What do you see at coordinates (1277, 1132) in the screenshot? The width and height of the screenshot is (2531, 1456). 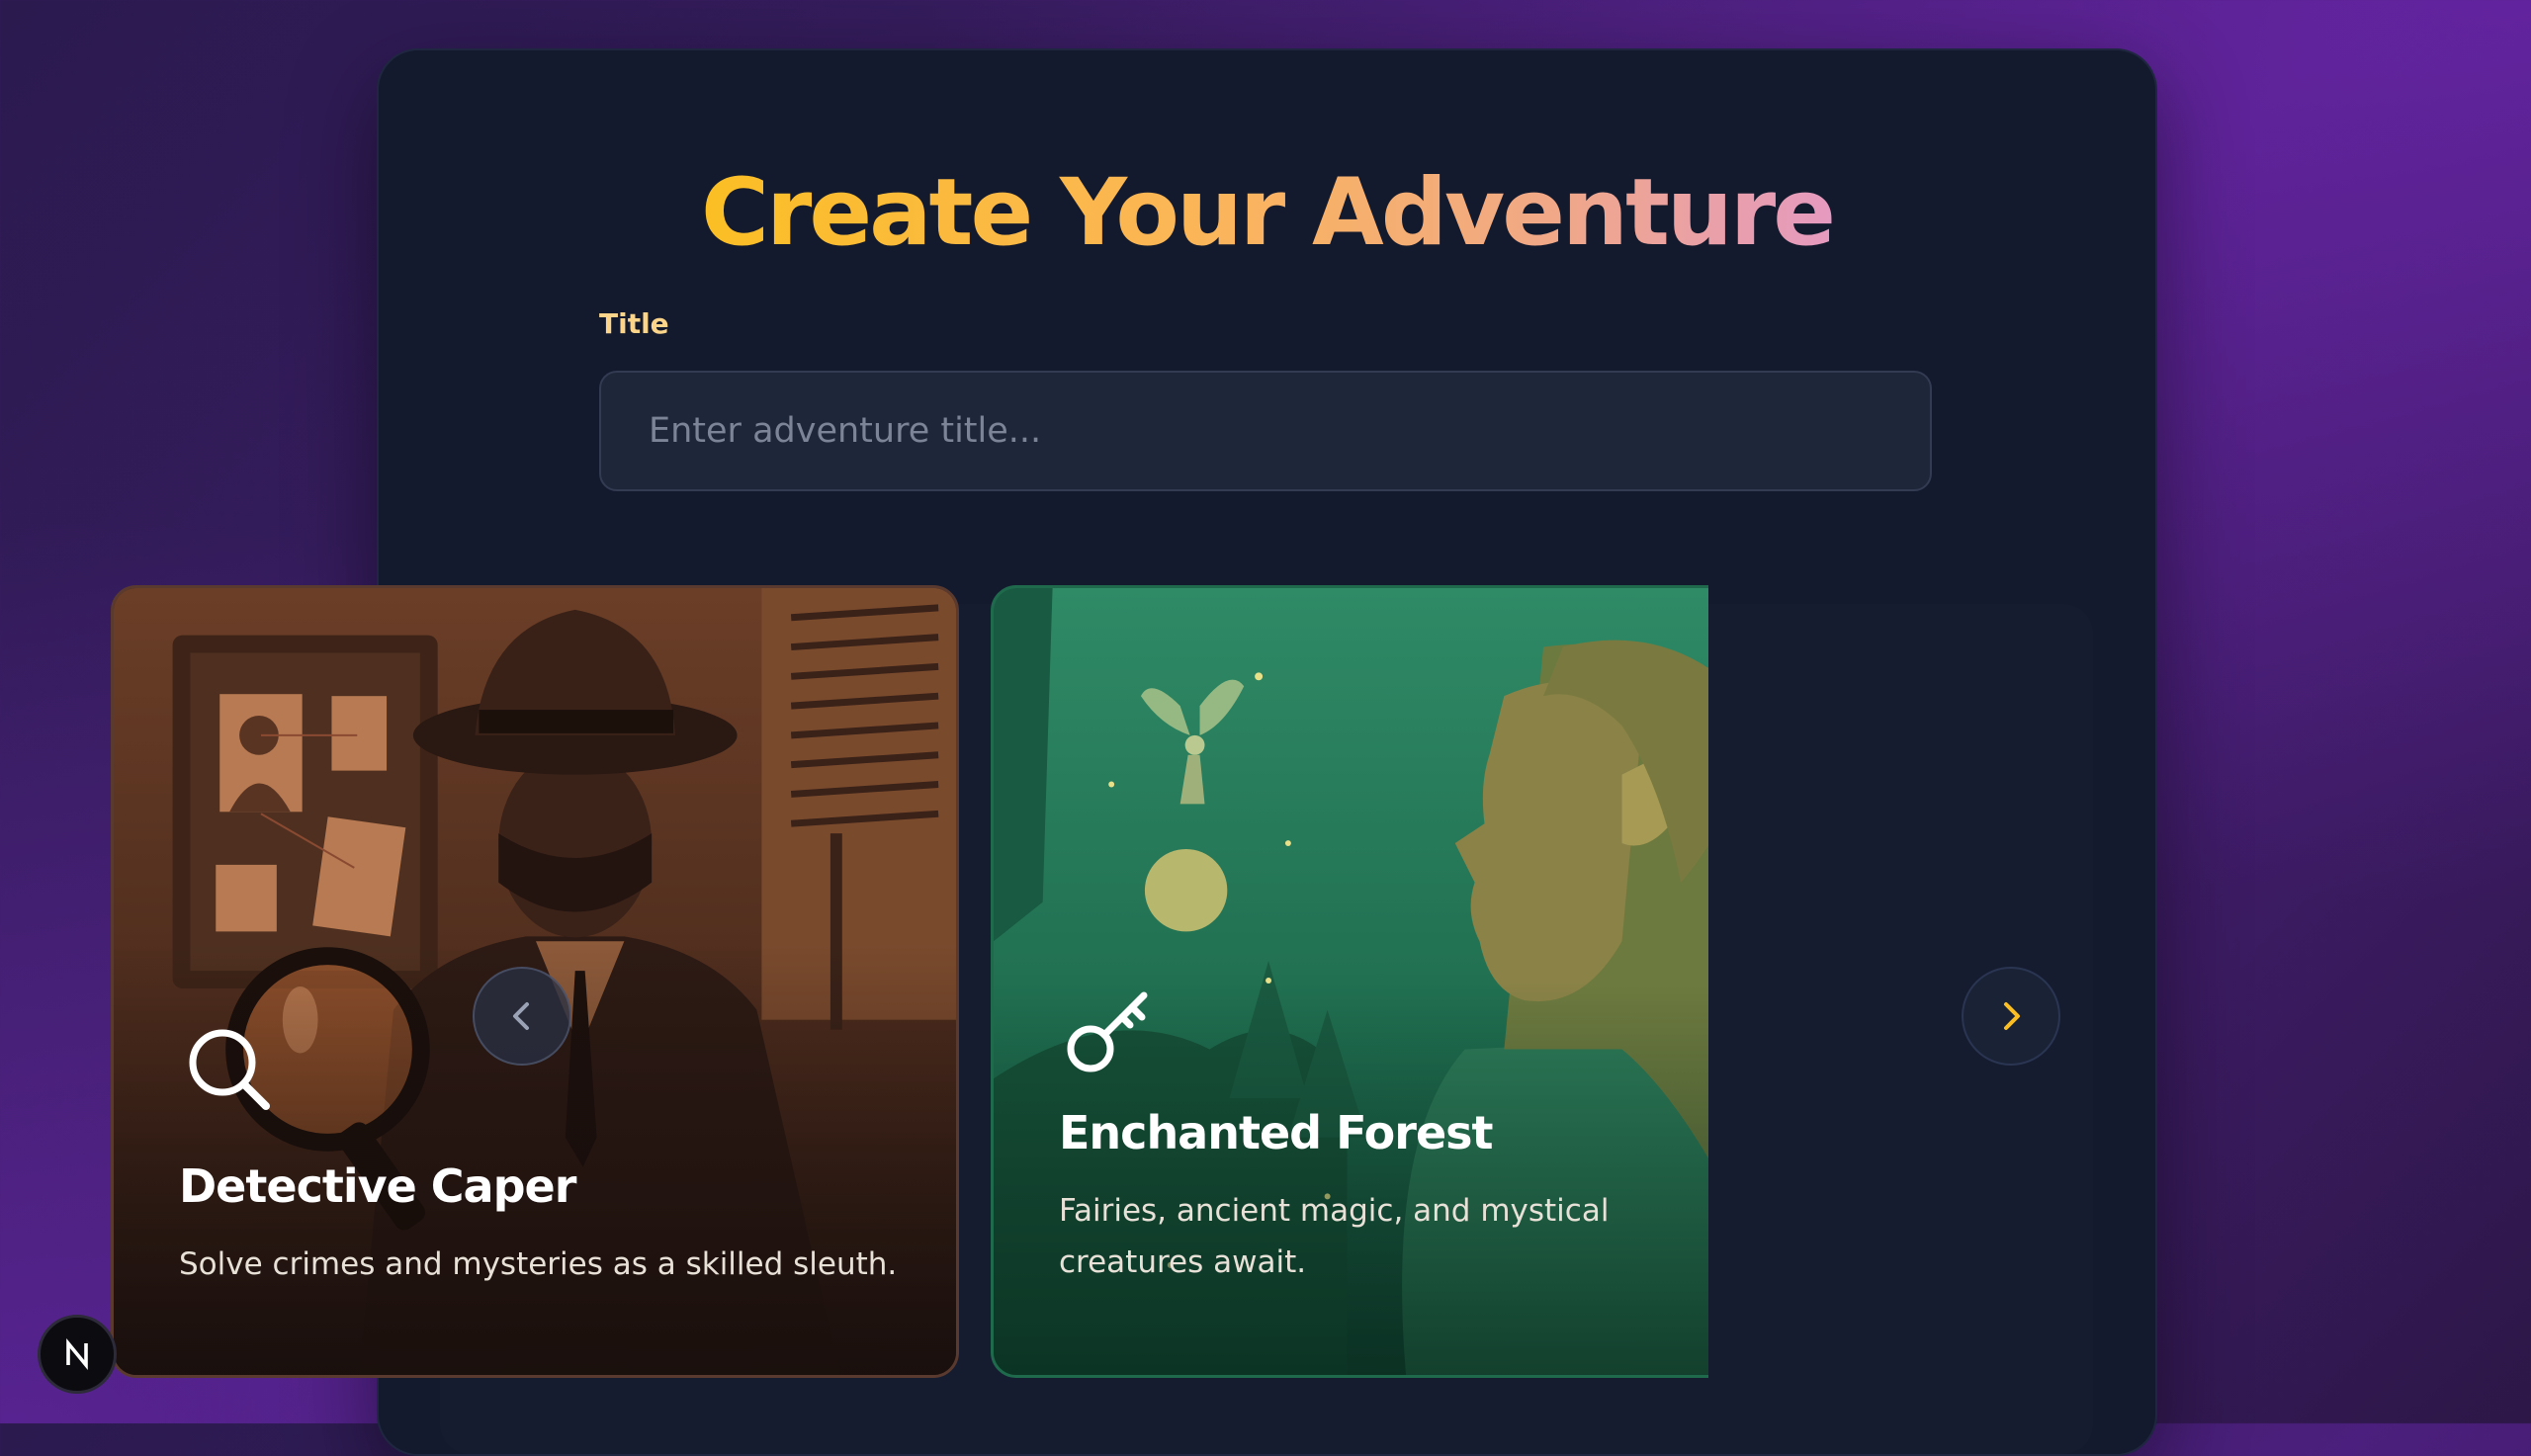 I see `card-title: Enchanted Forest` at bounding box center [1277, 1132].